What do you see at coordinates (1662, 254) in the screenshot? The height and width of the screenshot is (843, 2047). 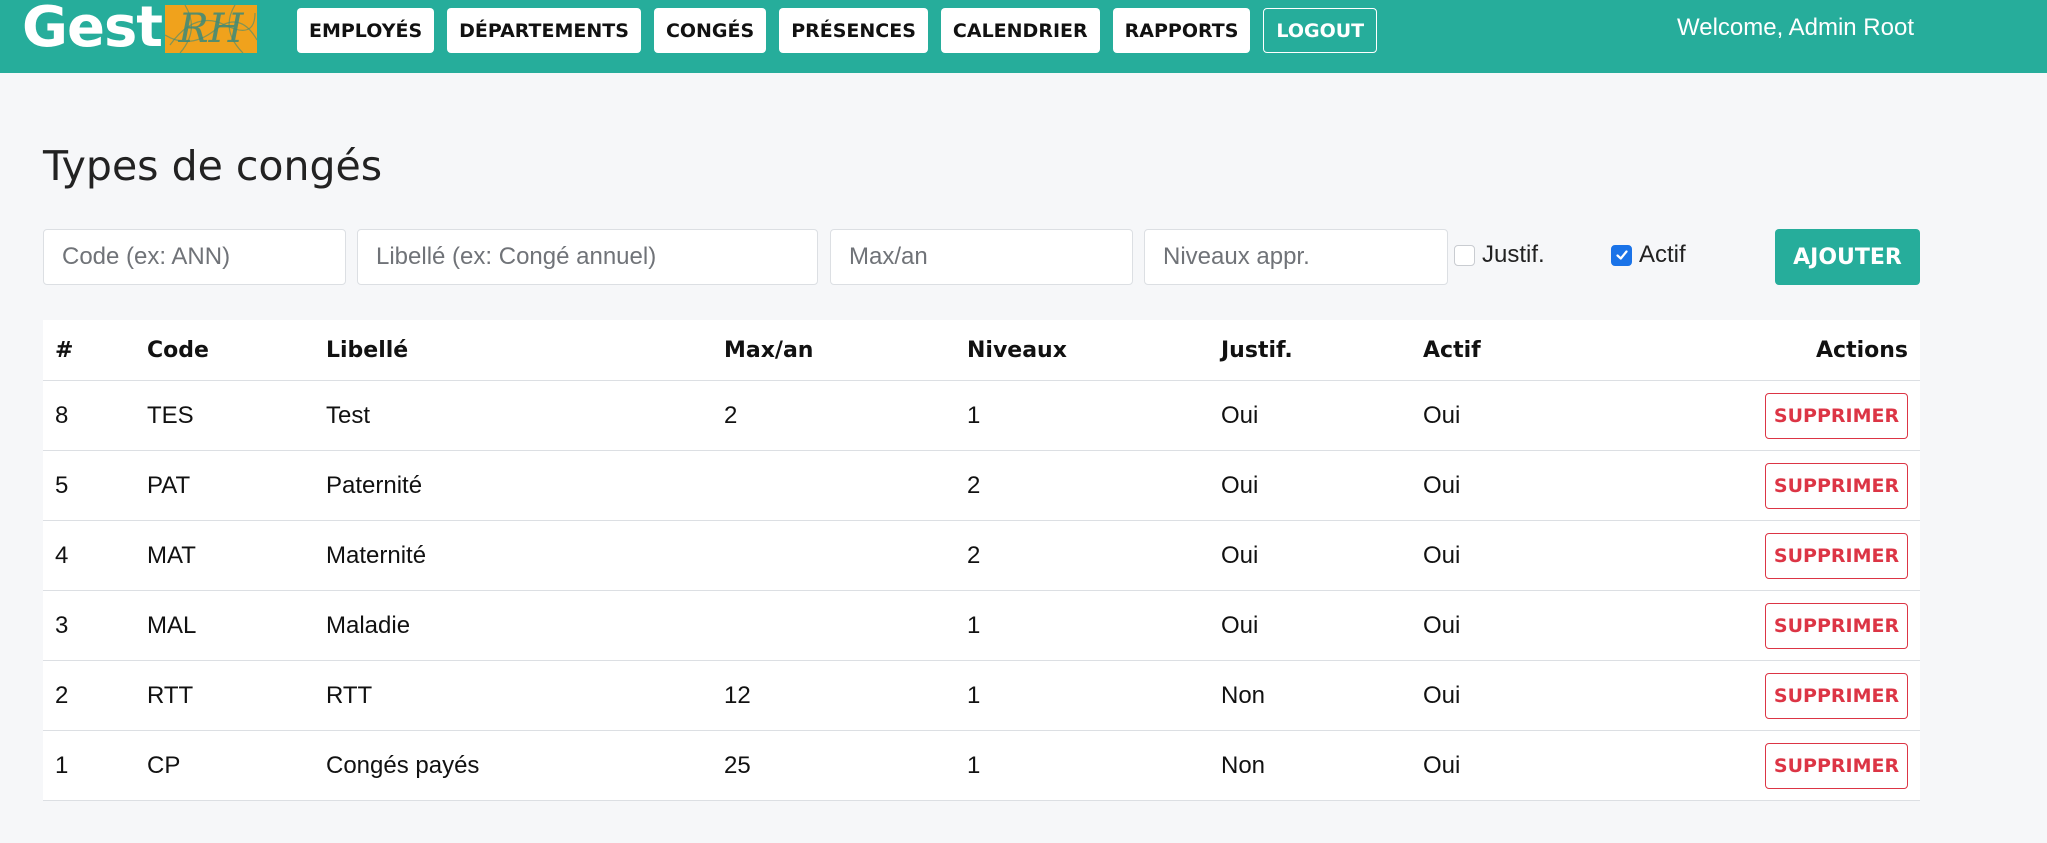 I see `actif-label: Actif` at bounding box center [1662, 254].